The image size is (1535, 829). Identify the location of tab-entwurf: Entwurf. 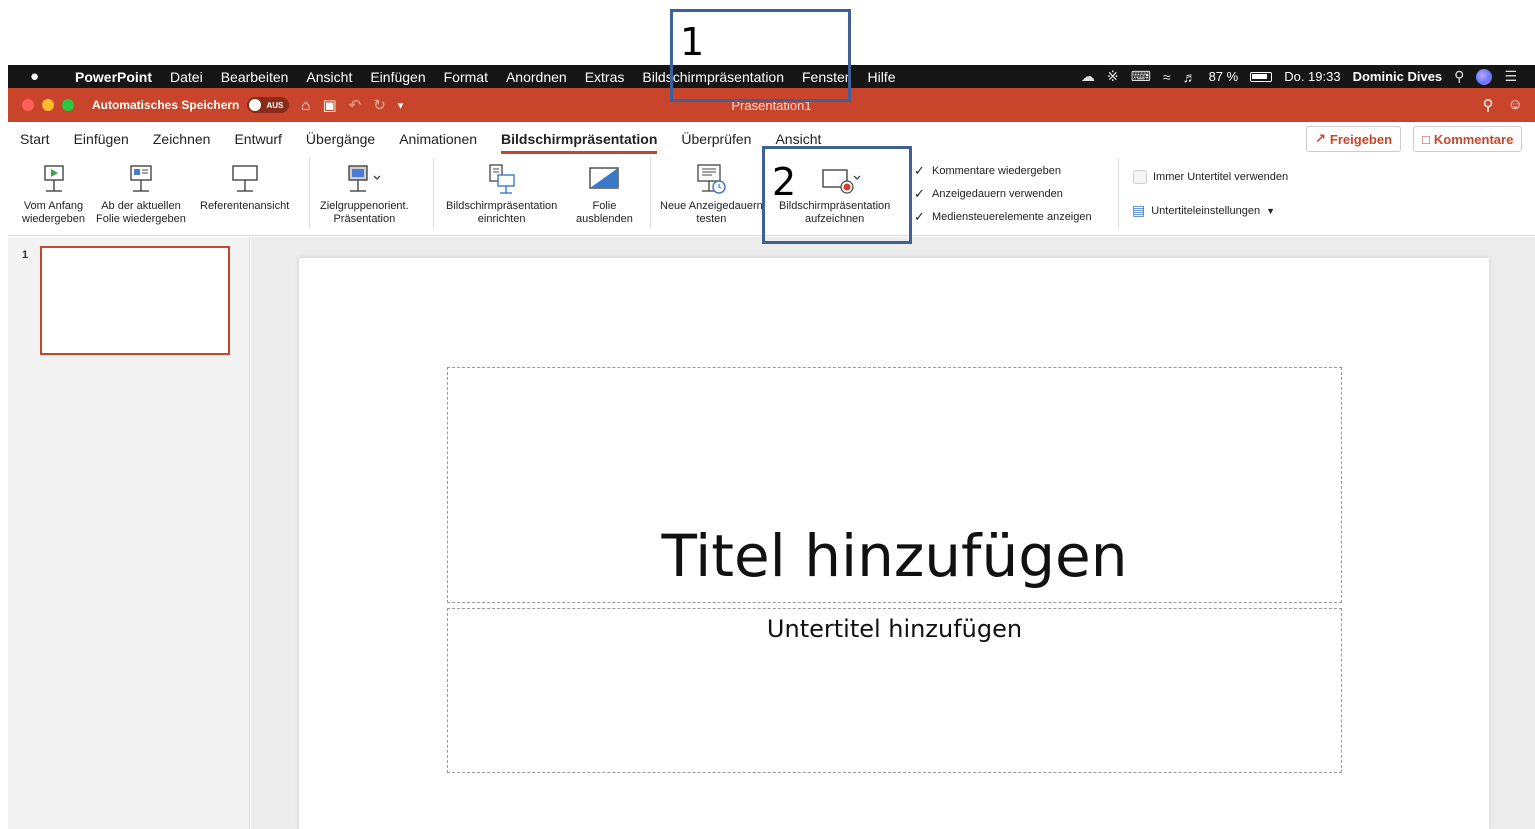
(257, 139).